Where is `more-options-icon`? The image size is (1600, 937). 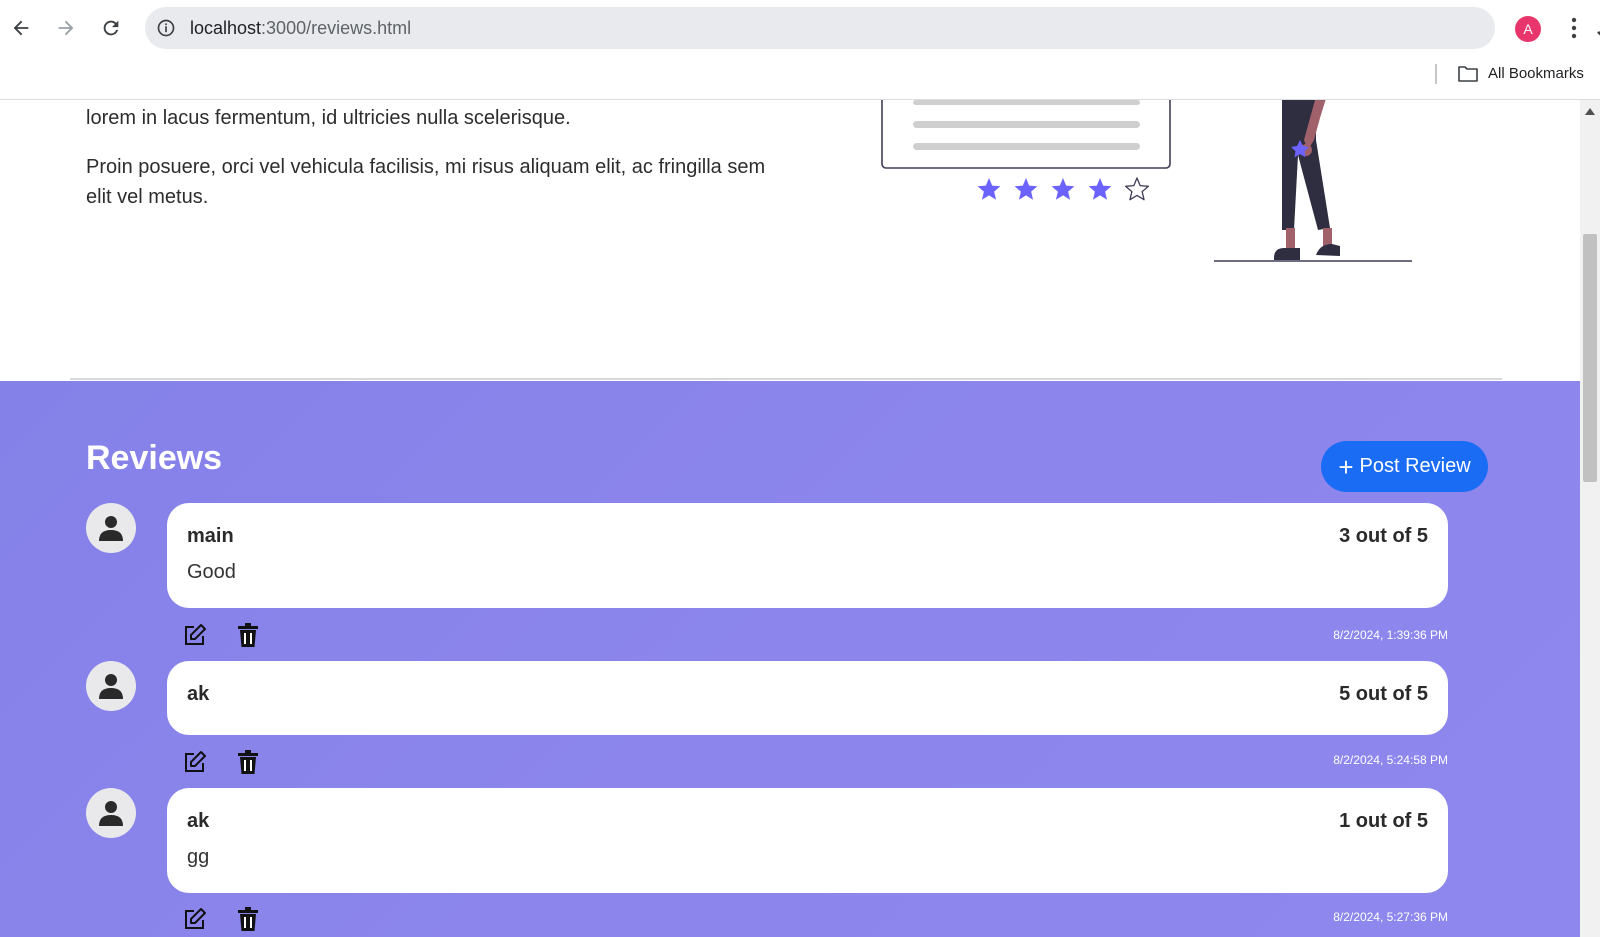 more-options-icon is located at coordinates (1574, 28).